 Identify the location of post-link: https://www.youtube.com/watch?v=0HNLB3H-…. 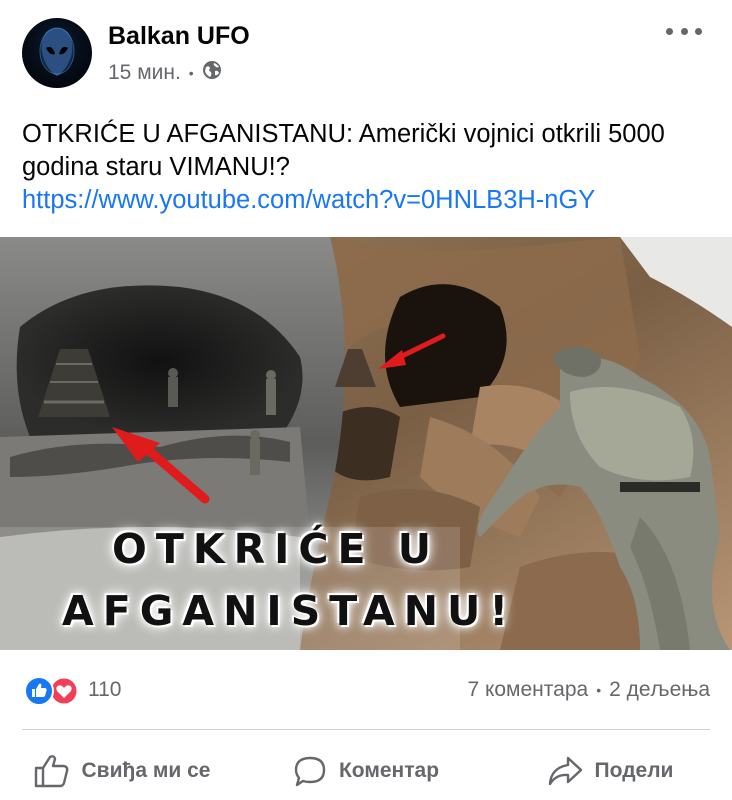
(367, 200).